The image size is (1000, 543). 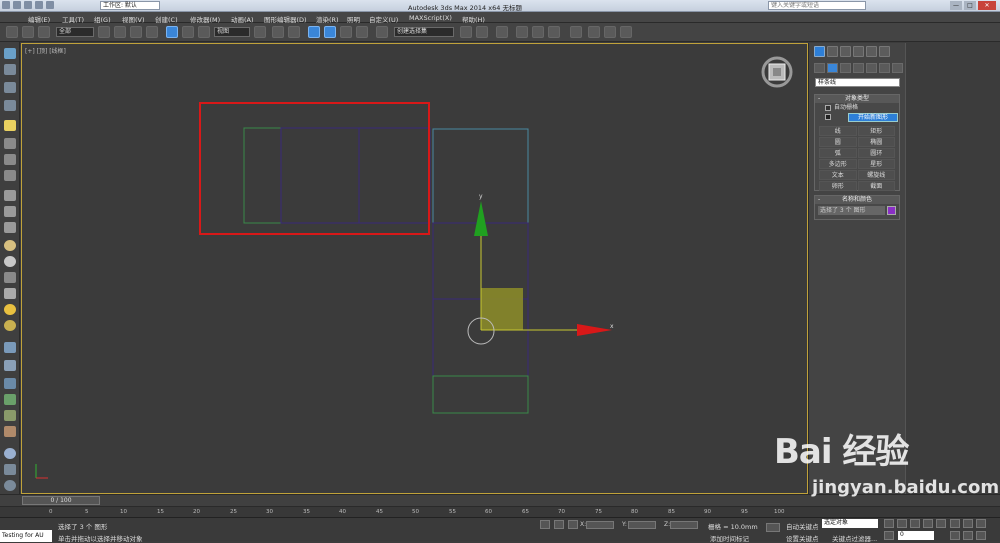 What do you see at coordinates (10, 431) in the screenshot?
I see `hair-icon` at bounding box center [10, 431].